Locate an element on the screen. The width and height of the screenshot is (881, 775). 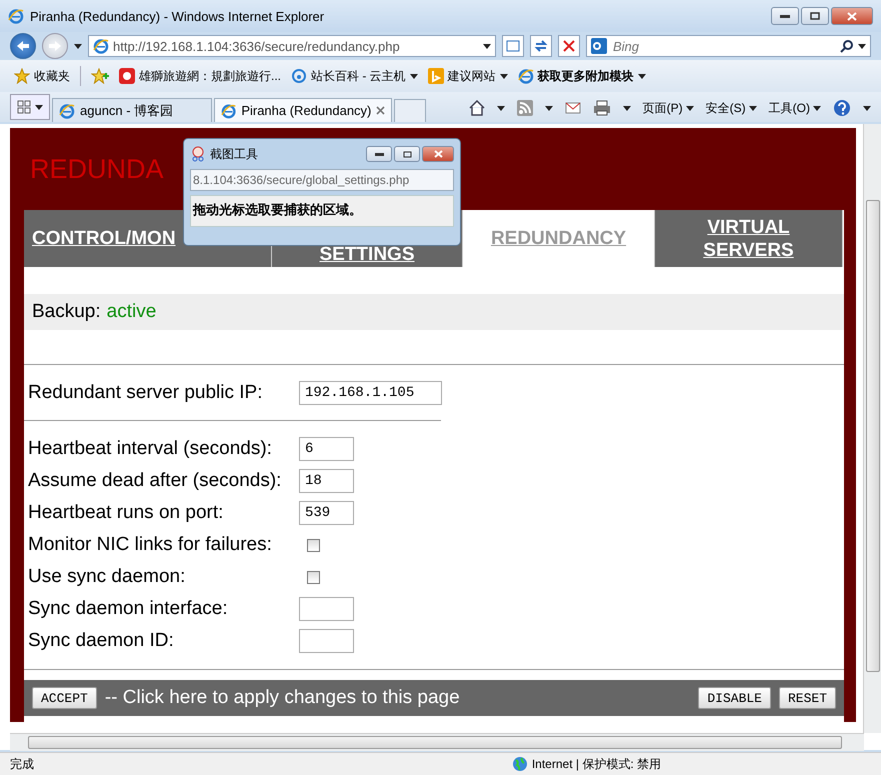
back-arrow-icon is located at coordinates (23, 46).